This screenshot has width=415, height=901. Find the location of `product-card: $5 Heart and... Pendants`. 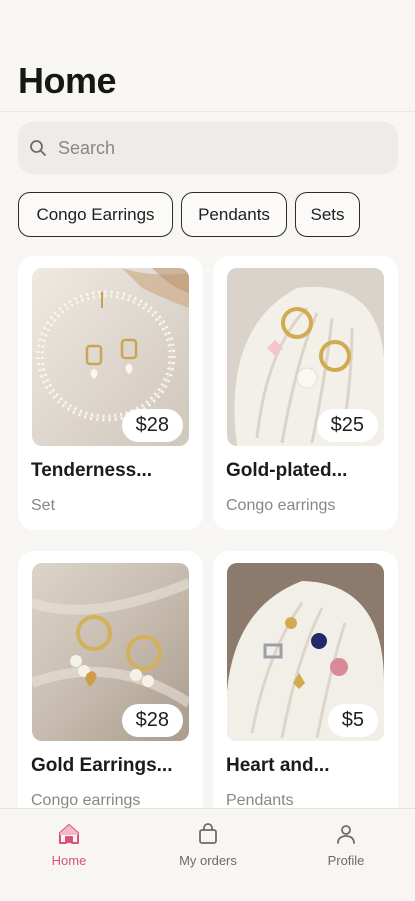

product-card: $5 Heart and... Pendants is located at coordinates (305, 688).